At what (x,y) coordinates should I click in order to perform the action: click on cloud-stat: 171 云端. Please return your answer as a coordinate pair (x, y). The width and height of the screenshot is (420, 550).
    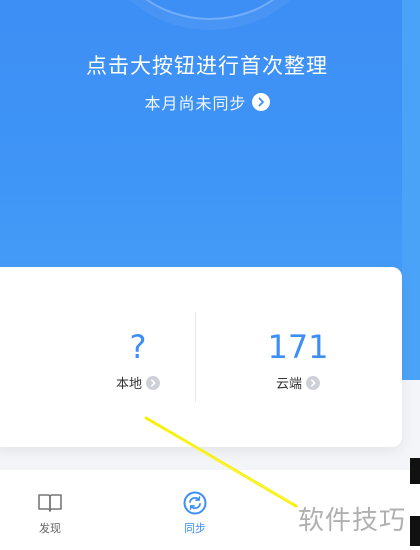
    Looking at the image, I should click on (298, 359).